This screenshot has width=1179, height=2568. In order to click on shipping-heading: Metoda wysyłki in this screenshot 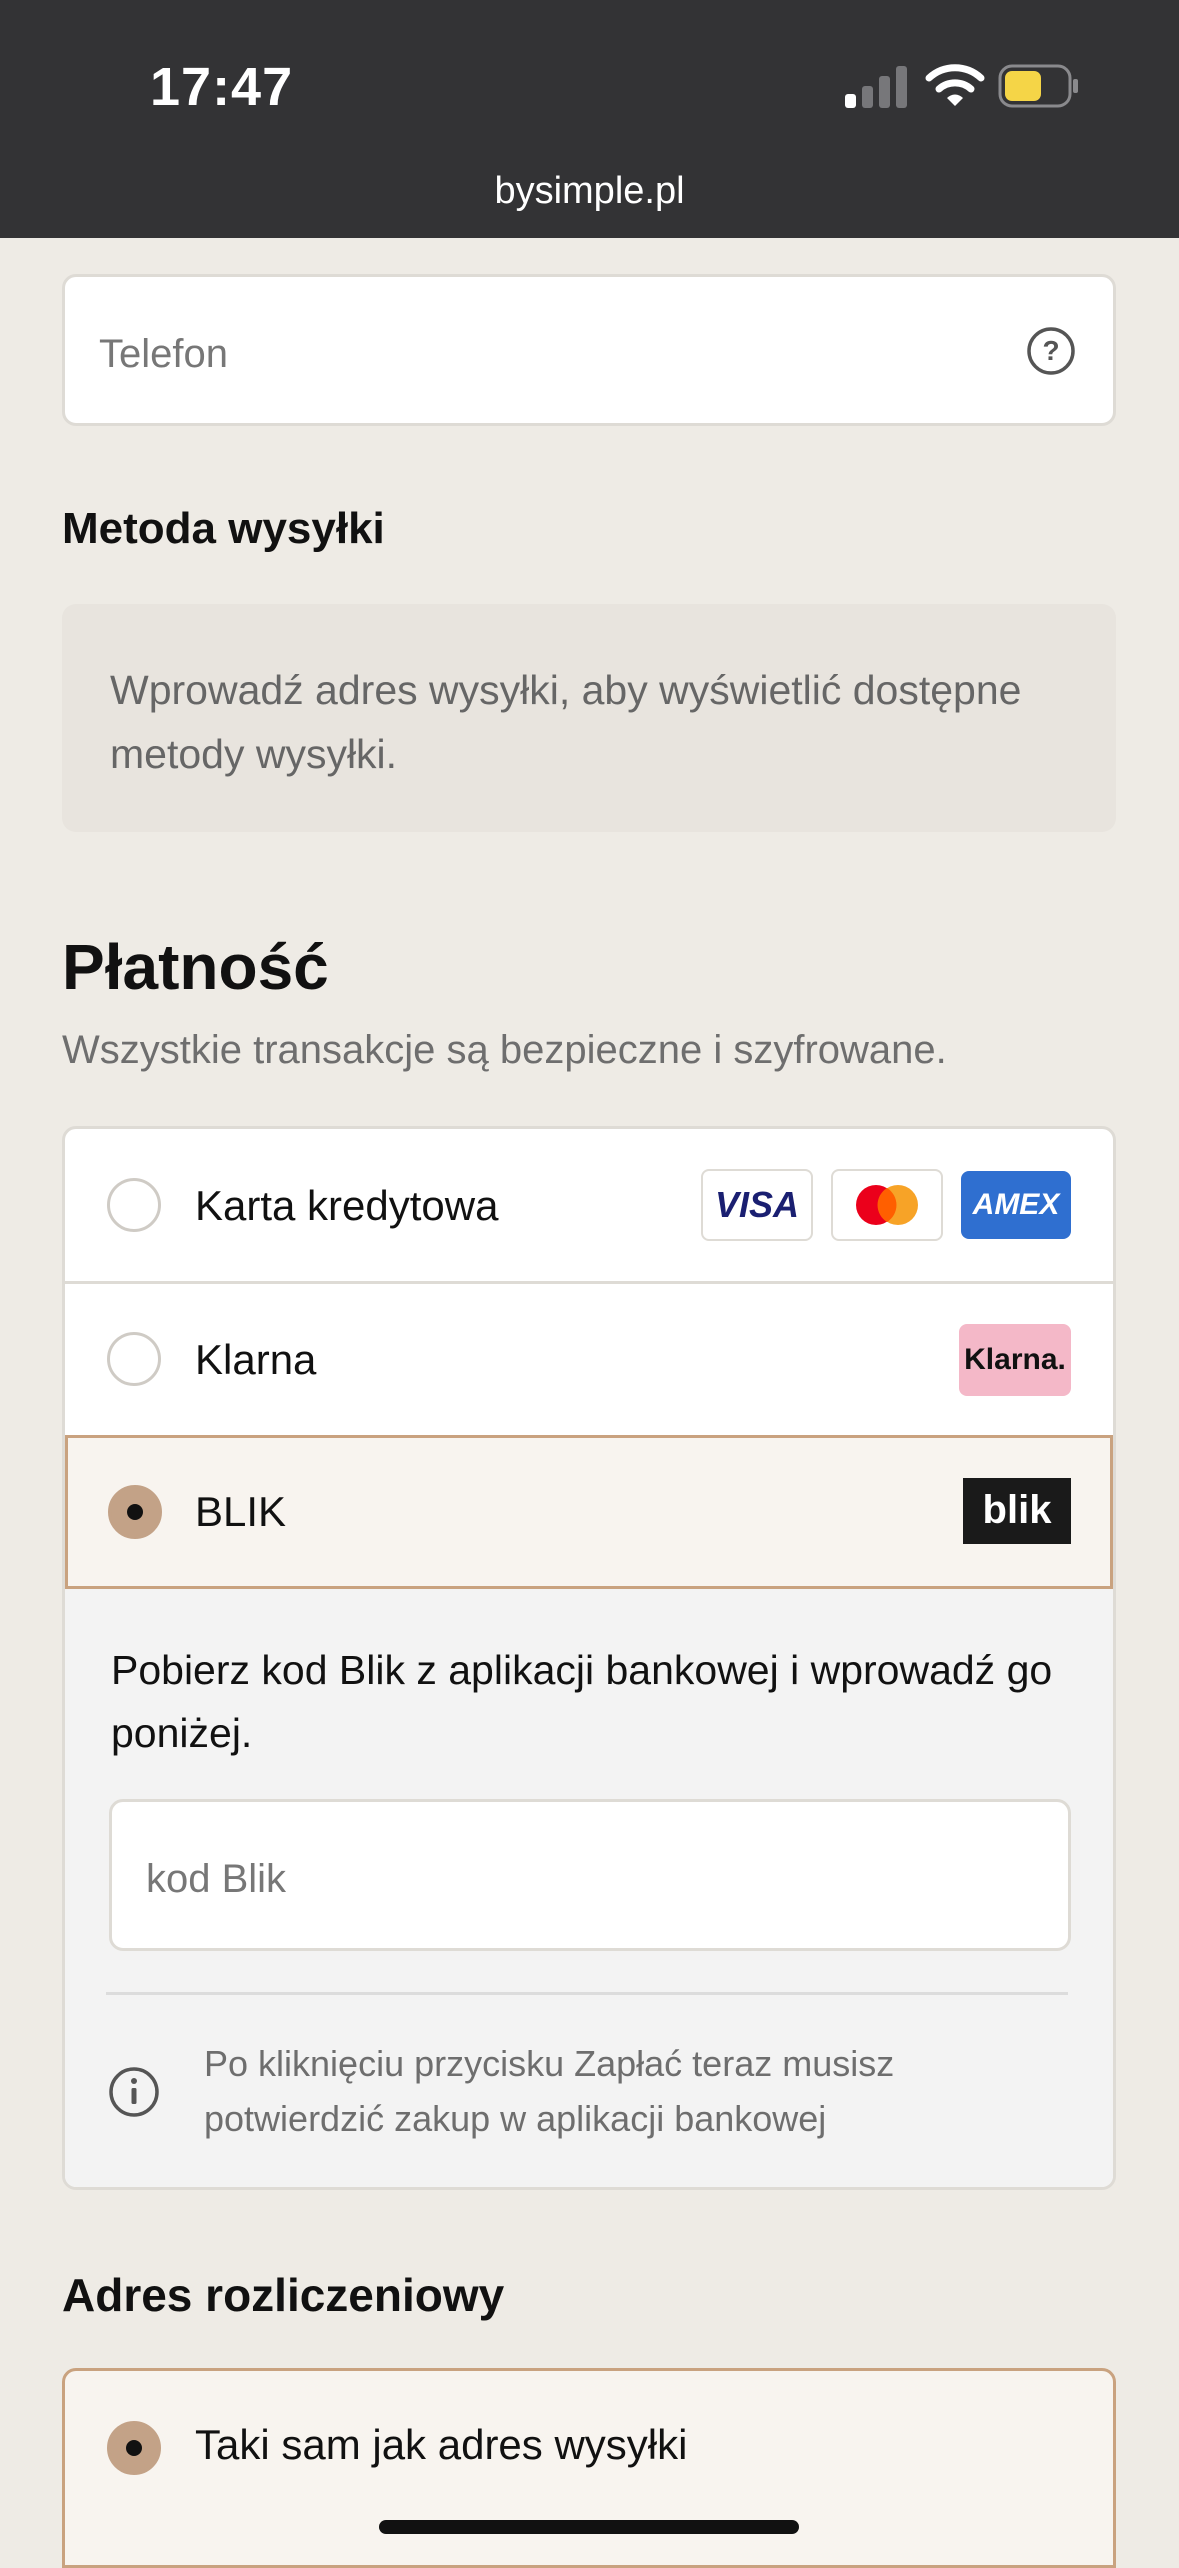, I will do `click(223, 528)`.